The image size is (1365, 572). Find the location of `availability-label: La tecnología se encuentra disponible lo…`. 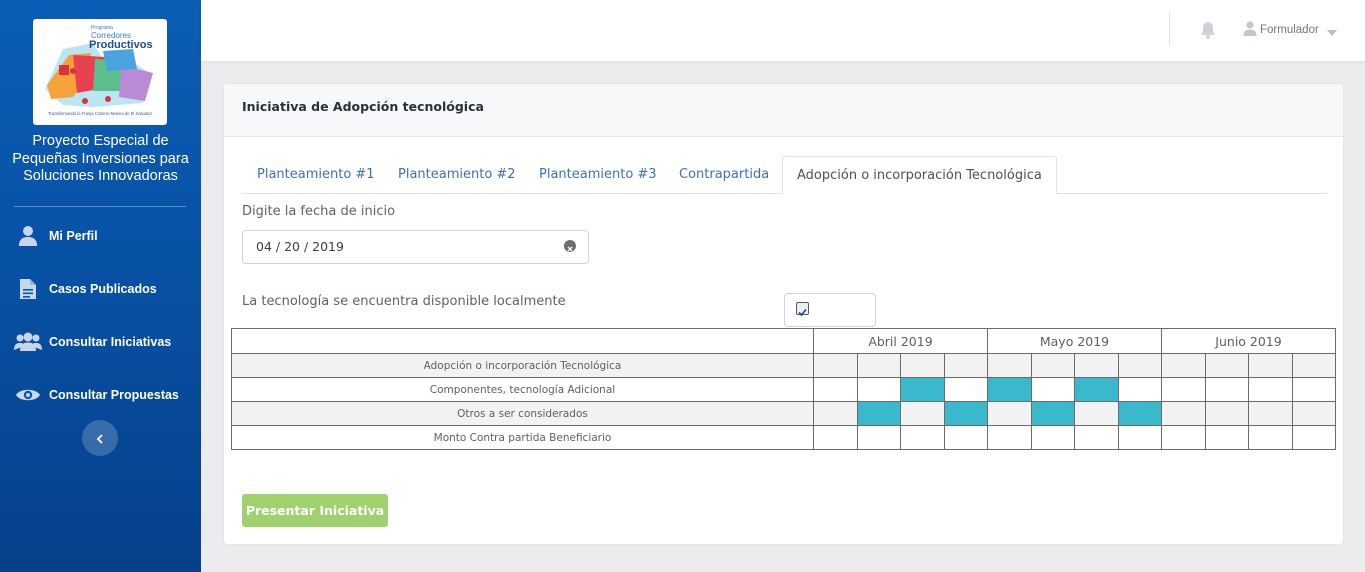

availability-label: La tecnología se encuentra disponible lo… is located at coordinates (404, 301).